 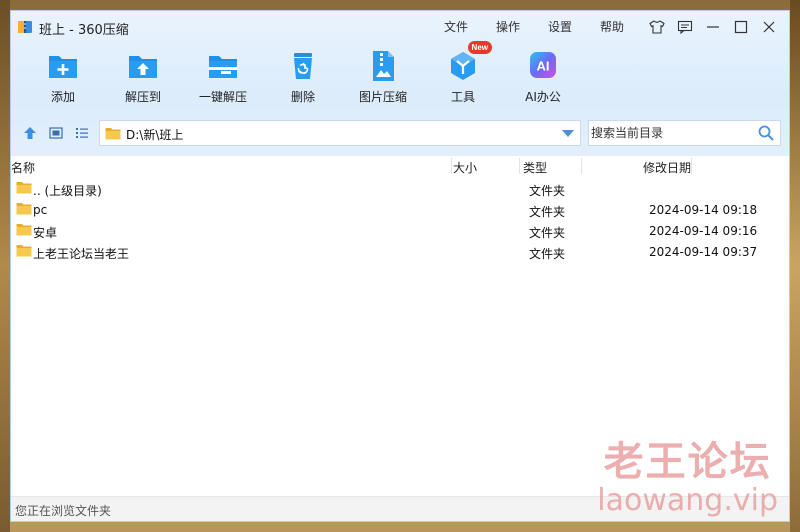 I want to click on ai-office-button-label: AI办公, so click(x=543, y=97).